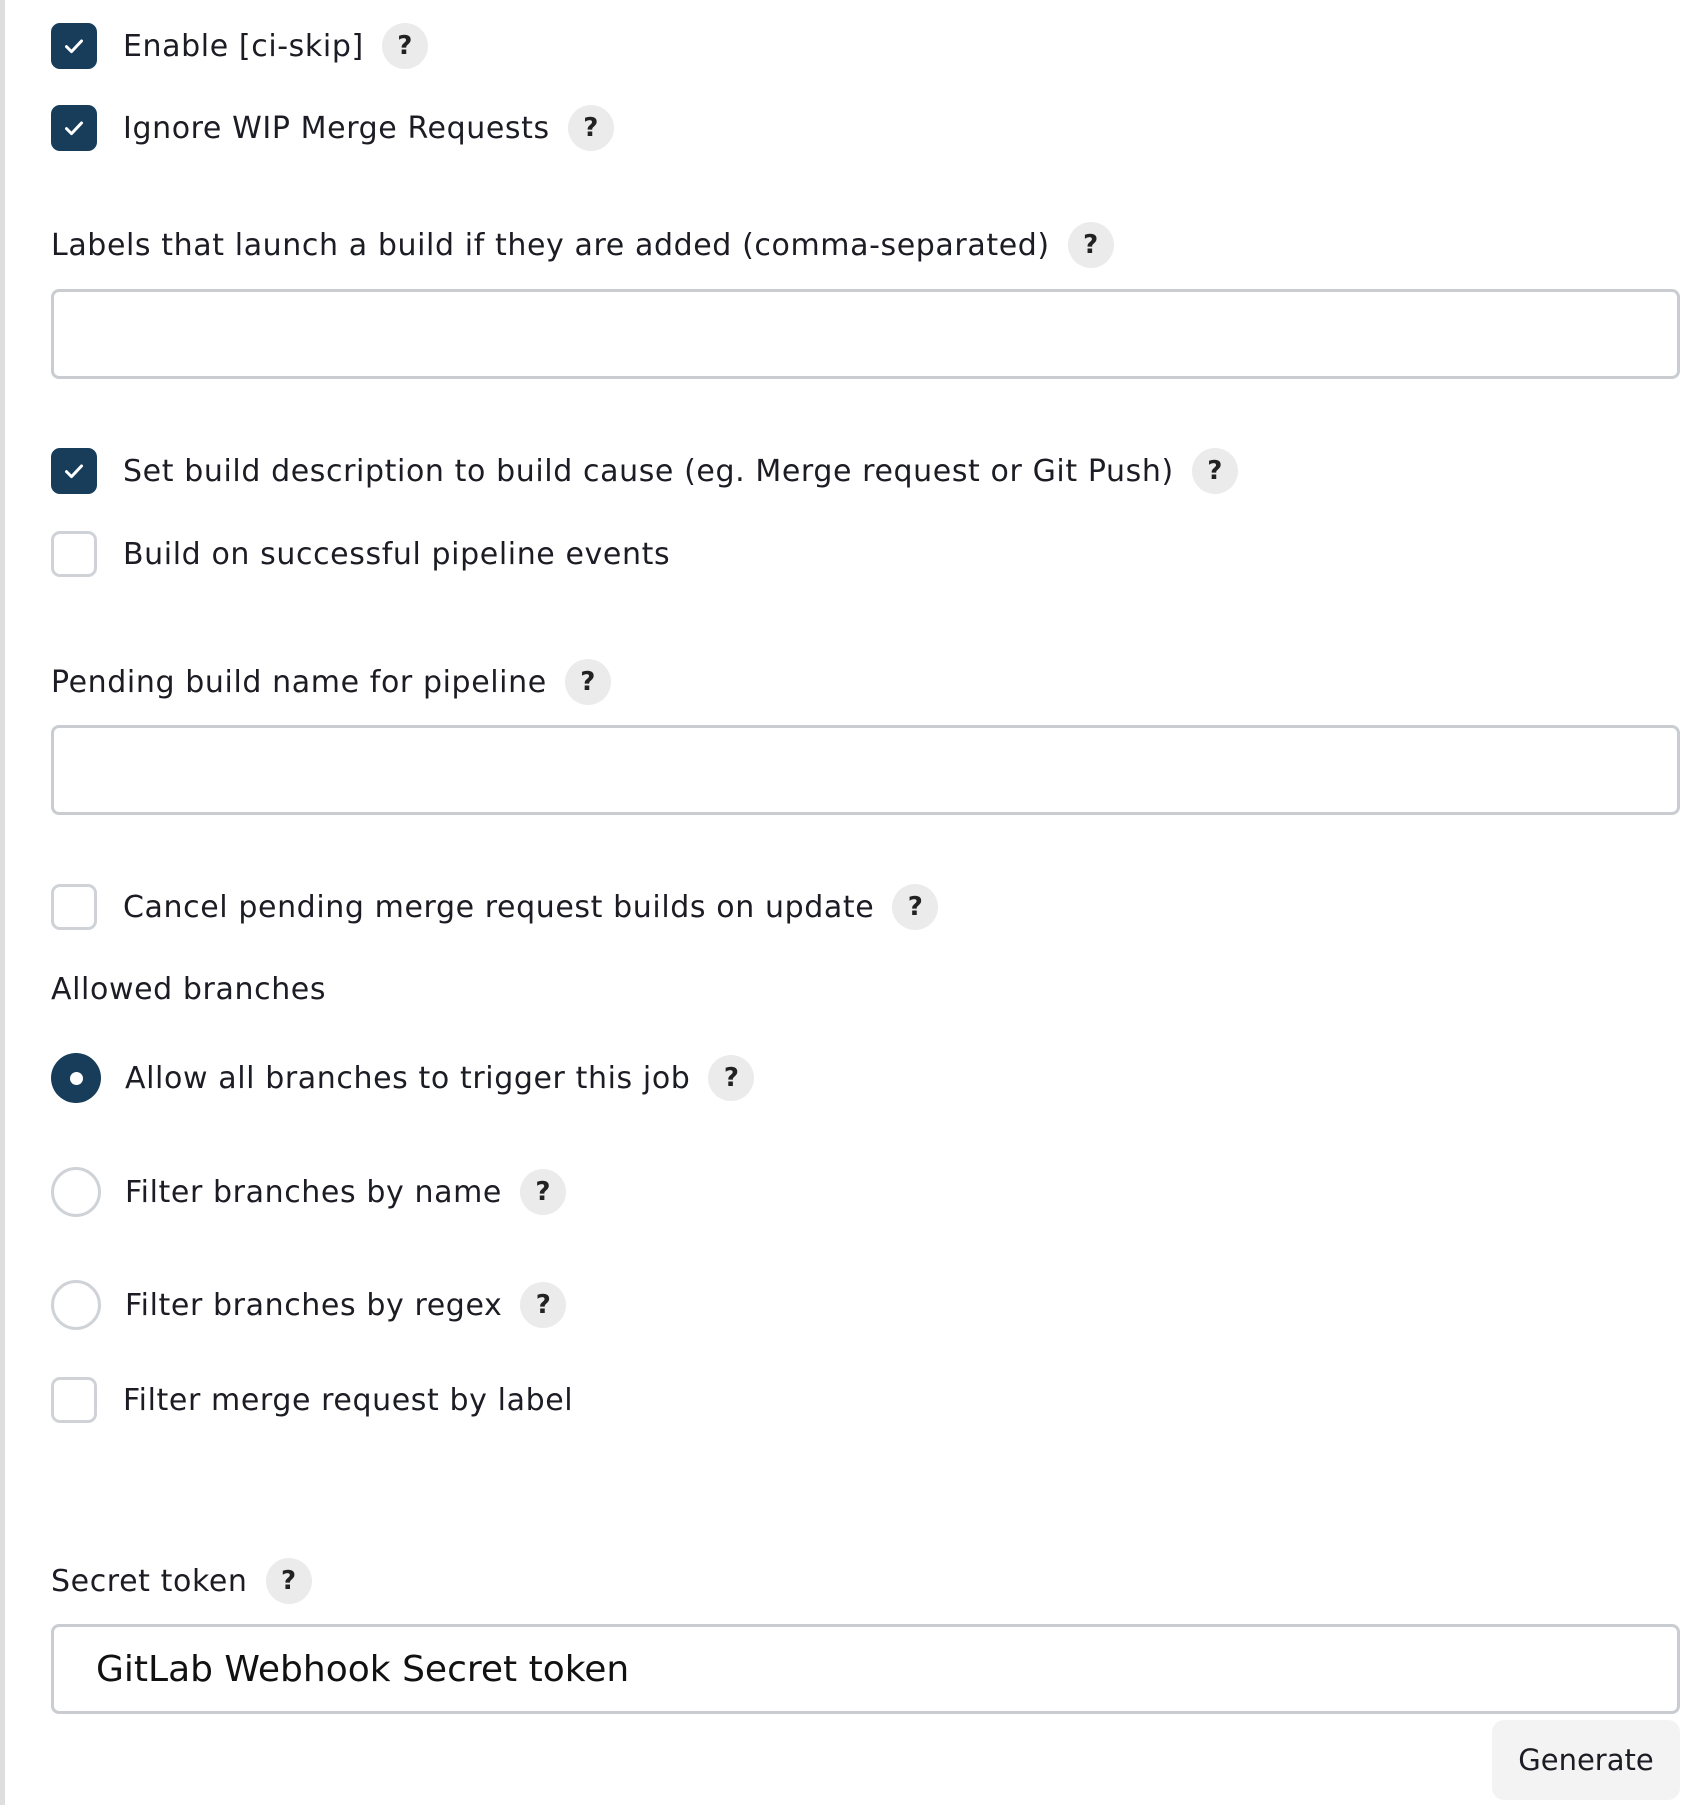  What do you see at coordinates (74, 907) in the screenshot?
I see `cancel-pending-checkbox` at bounding box center [74, 907].